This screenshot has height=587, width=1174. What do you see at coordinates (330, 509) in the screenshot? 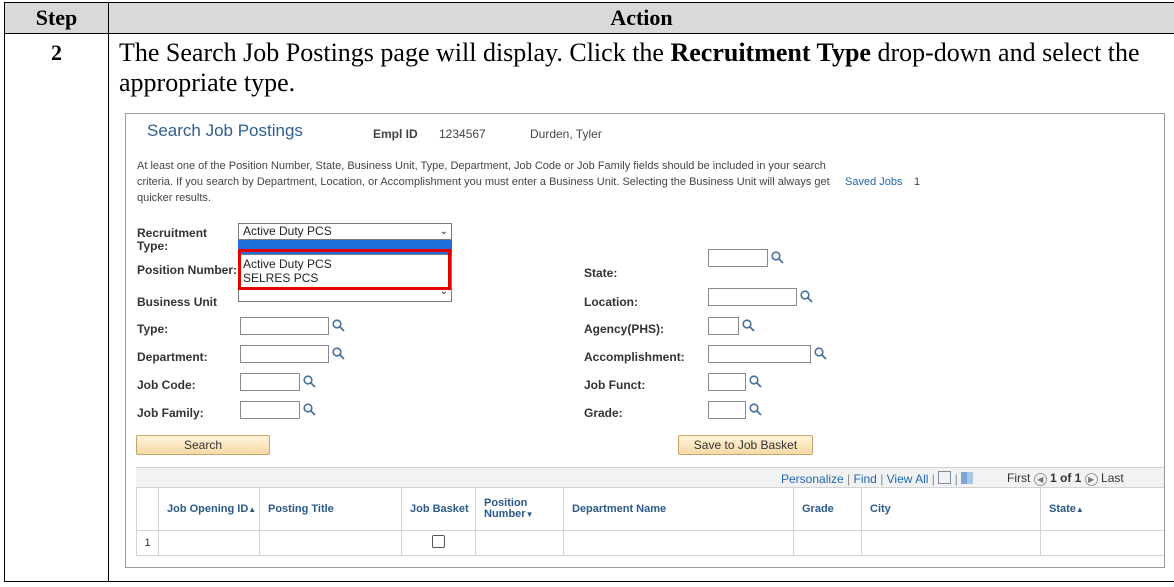
I see `col-posting-title: Posting Title` at bounding box center [330, 509].